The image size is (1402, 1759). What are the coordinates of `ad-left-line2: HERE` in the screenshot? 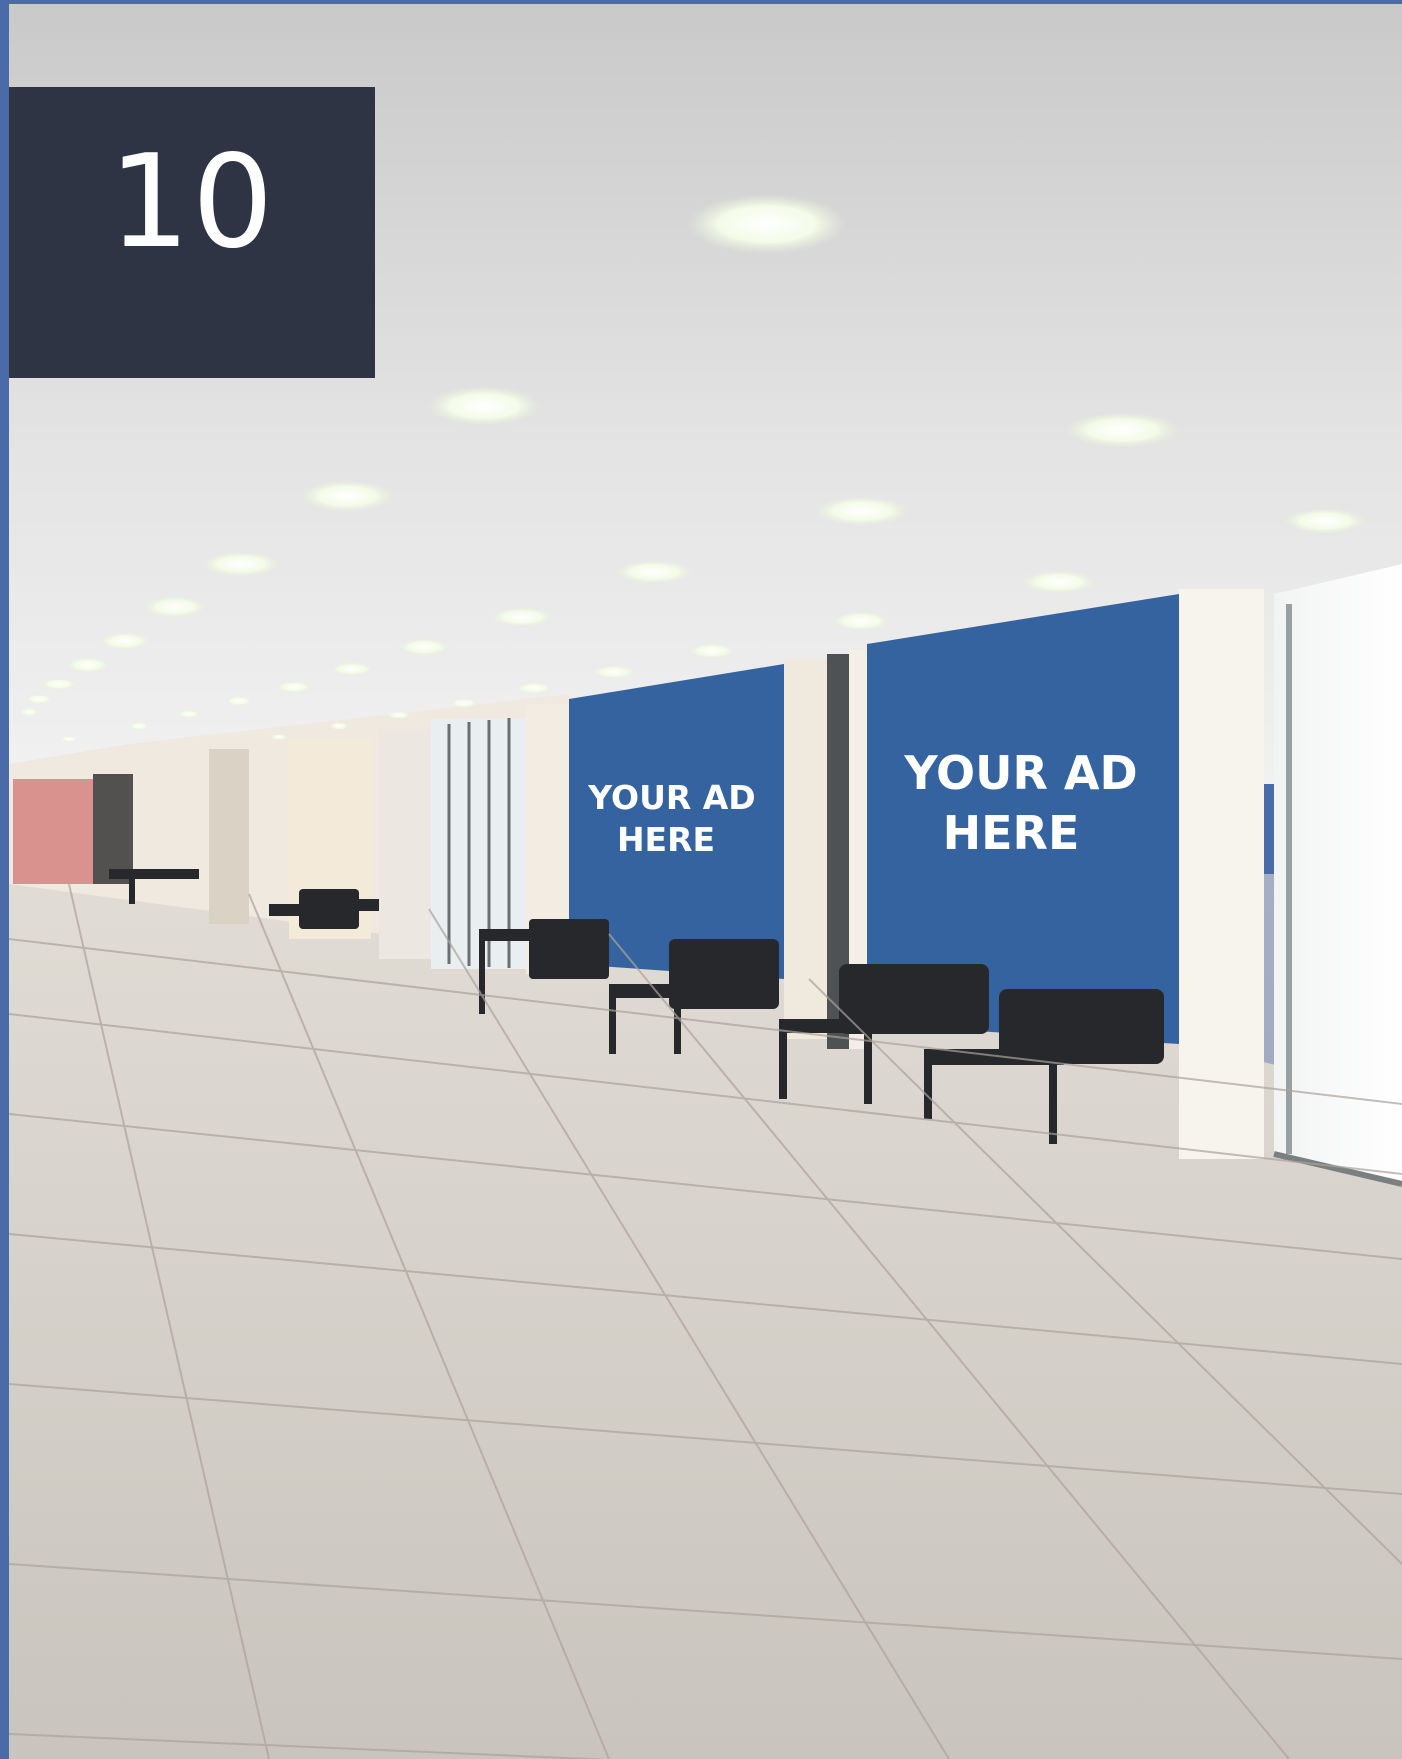 It's located at (666, 839).